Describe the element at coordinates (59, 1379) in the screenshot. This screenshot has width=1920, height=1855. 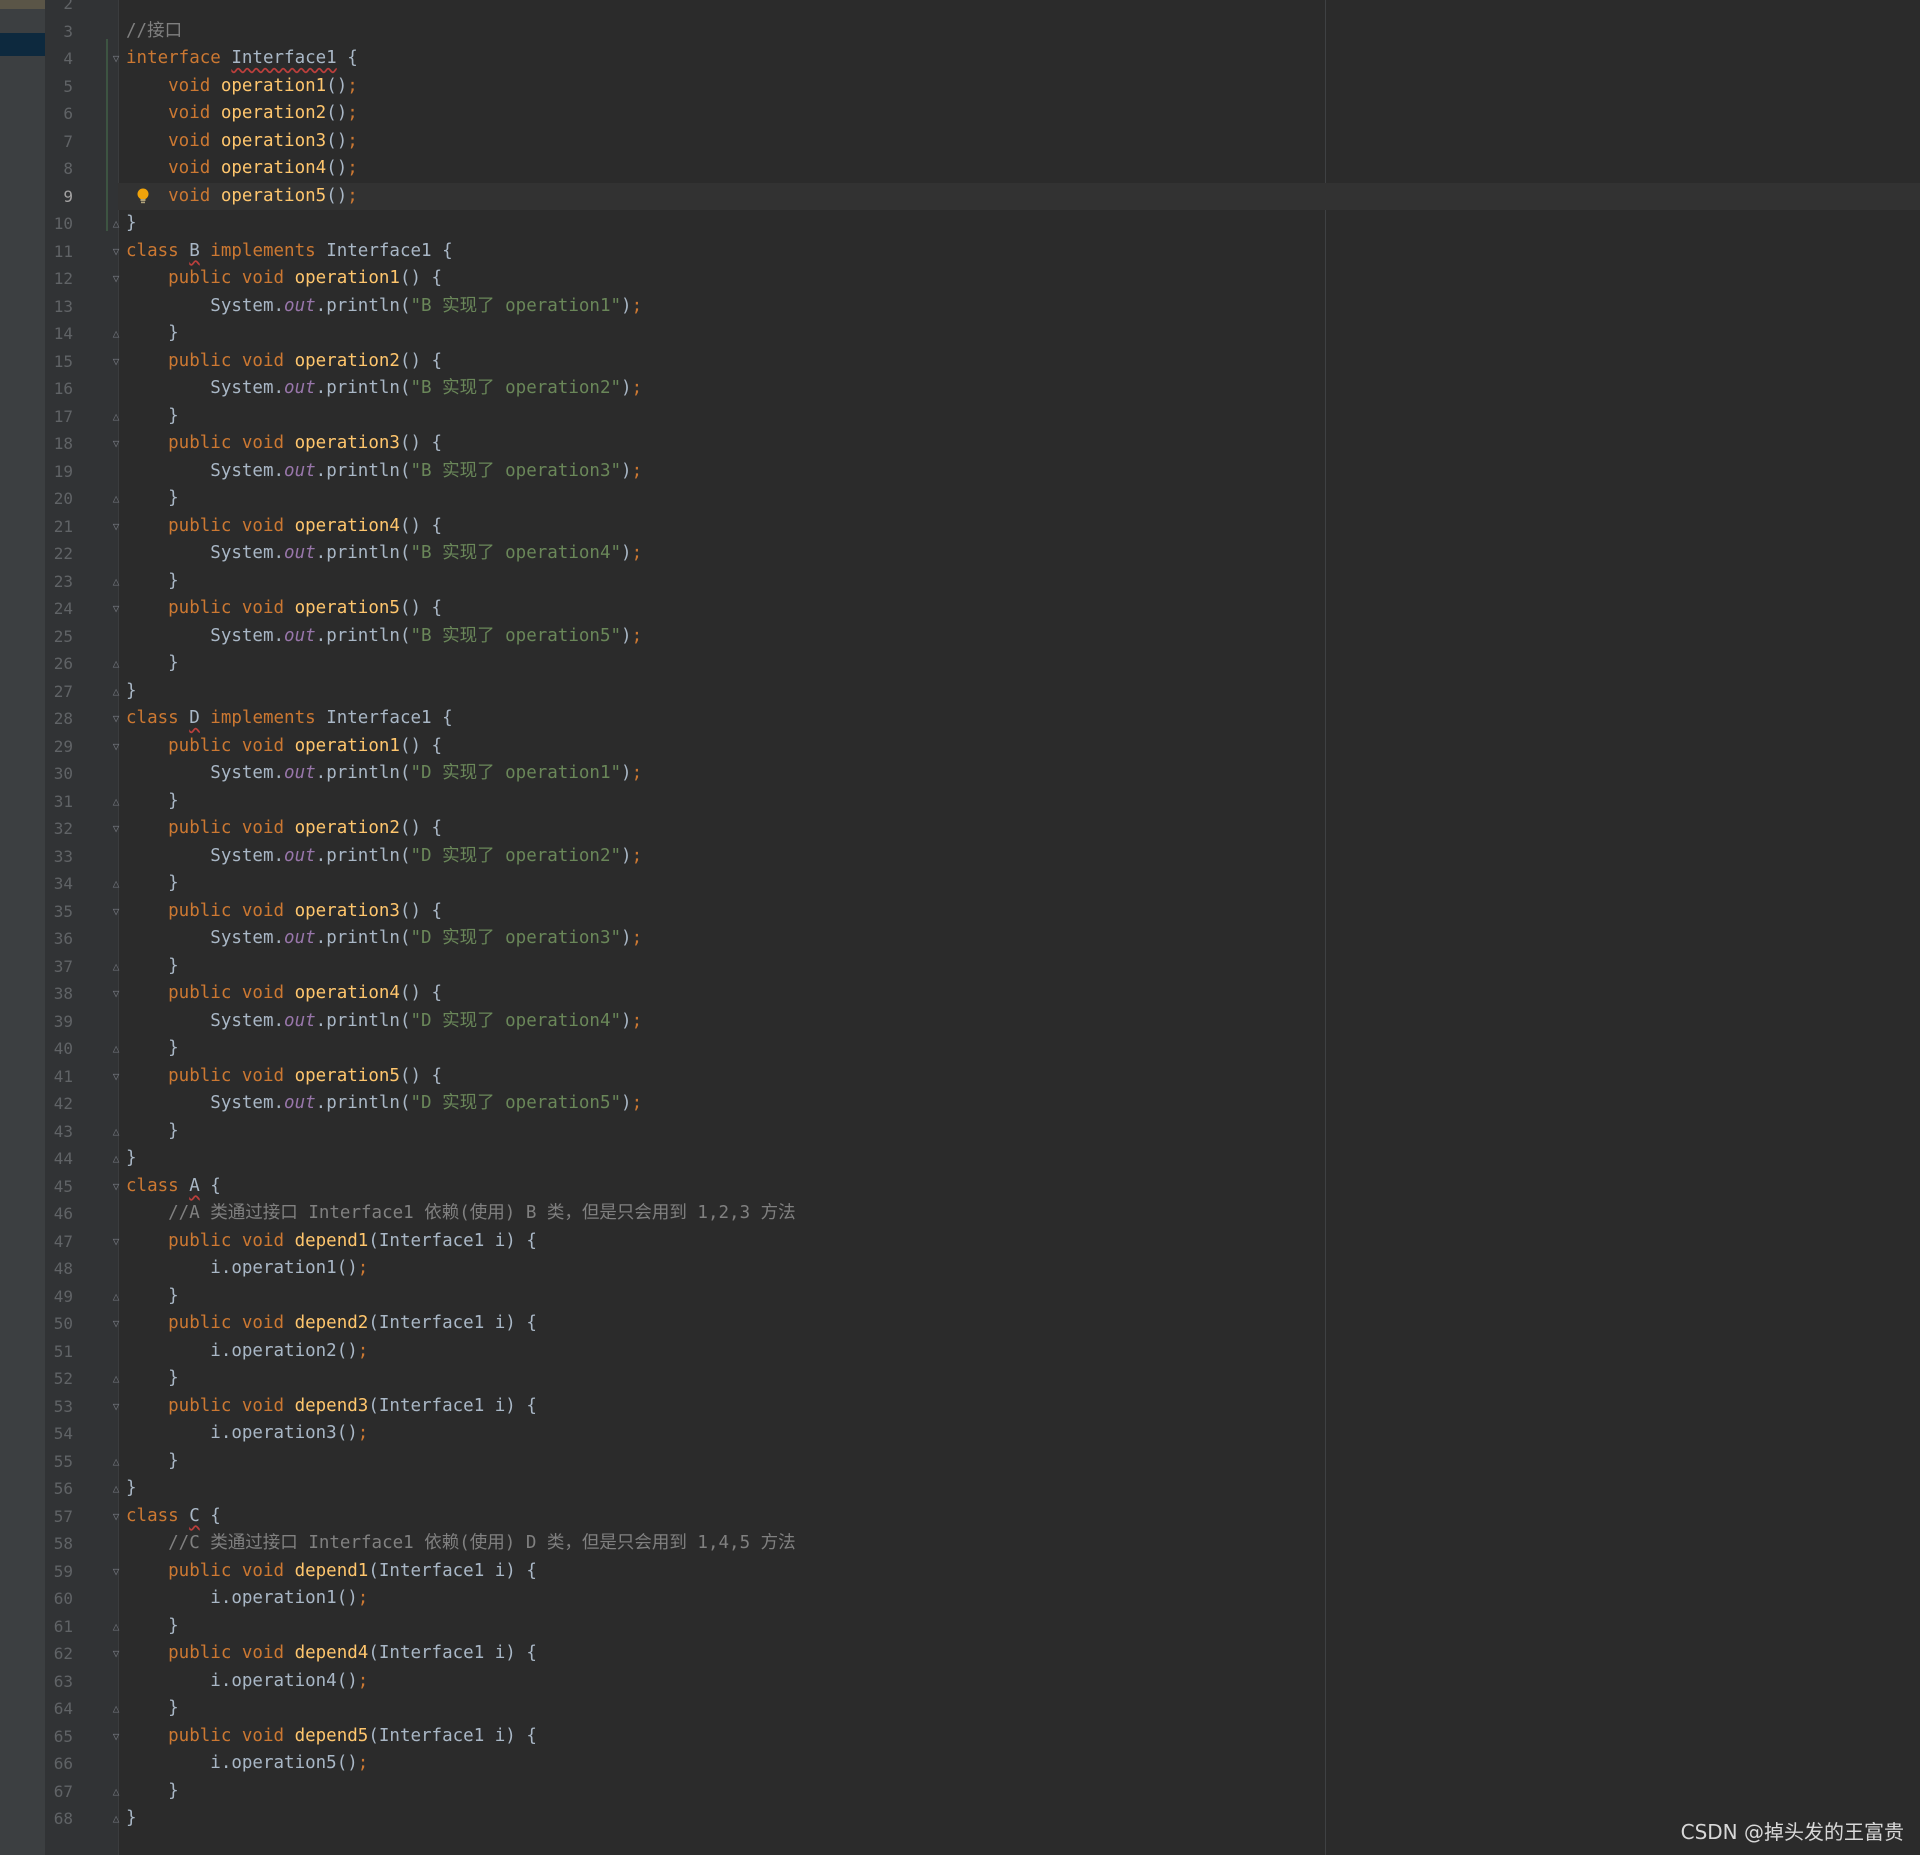
I see `line-number: 52` at that location.